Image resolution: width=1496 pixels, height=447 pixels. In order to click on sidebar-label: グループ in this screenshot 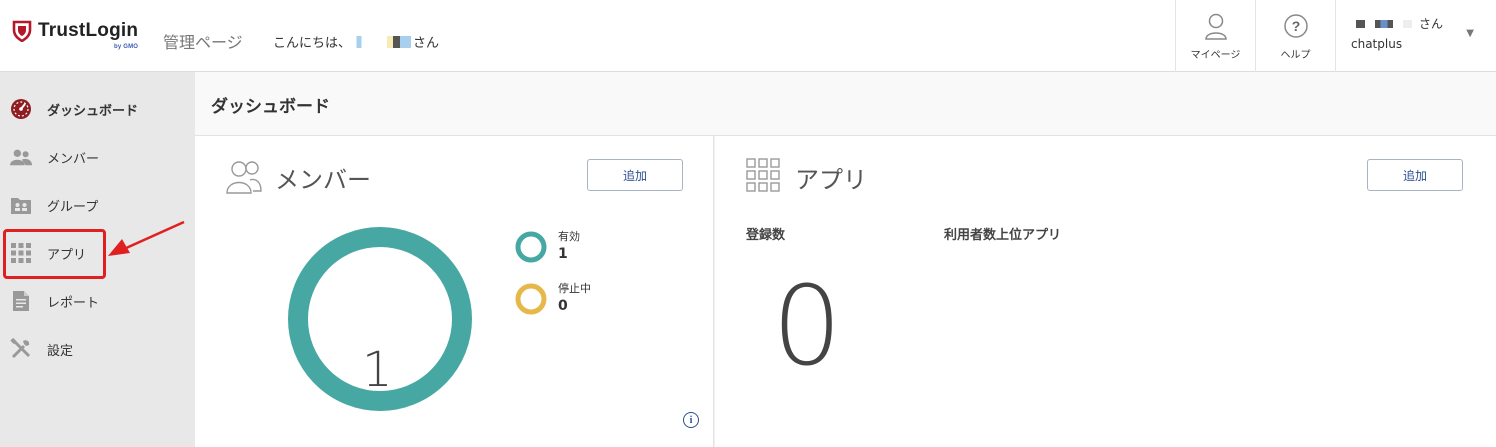, I will do `click(73, 207)`.